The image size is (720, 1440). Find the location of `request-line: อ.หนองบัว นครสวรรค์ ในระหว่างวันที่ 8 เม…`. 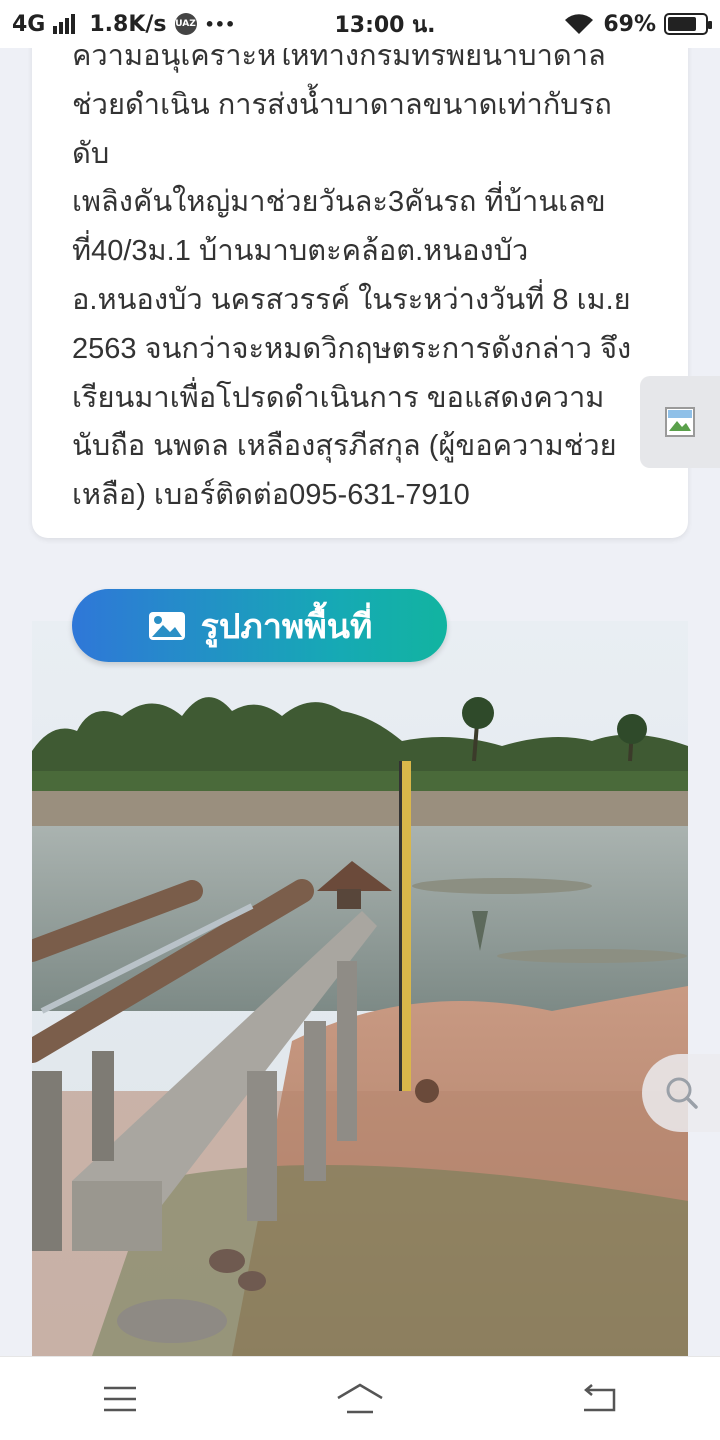

request-line: อ.หนองบัว นครสวรรค์ ในระหว่างวันที่ 8 เม… is located at coordinates (351, 299).